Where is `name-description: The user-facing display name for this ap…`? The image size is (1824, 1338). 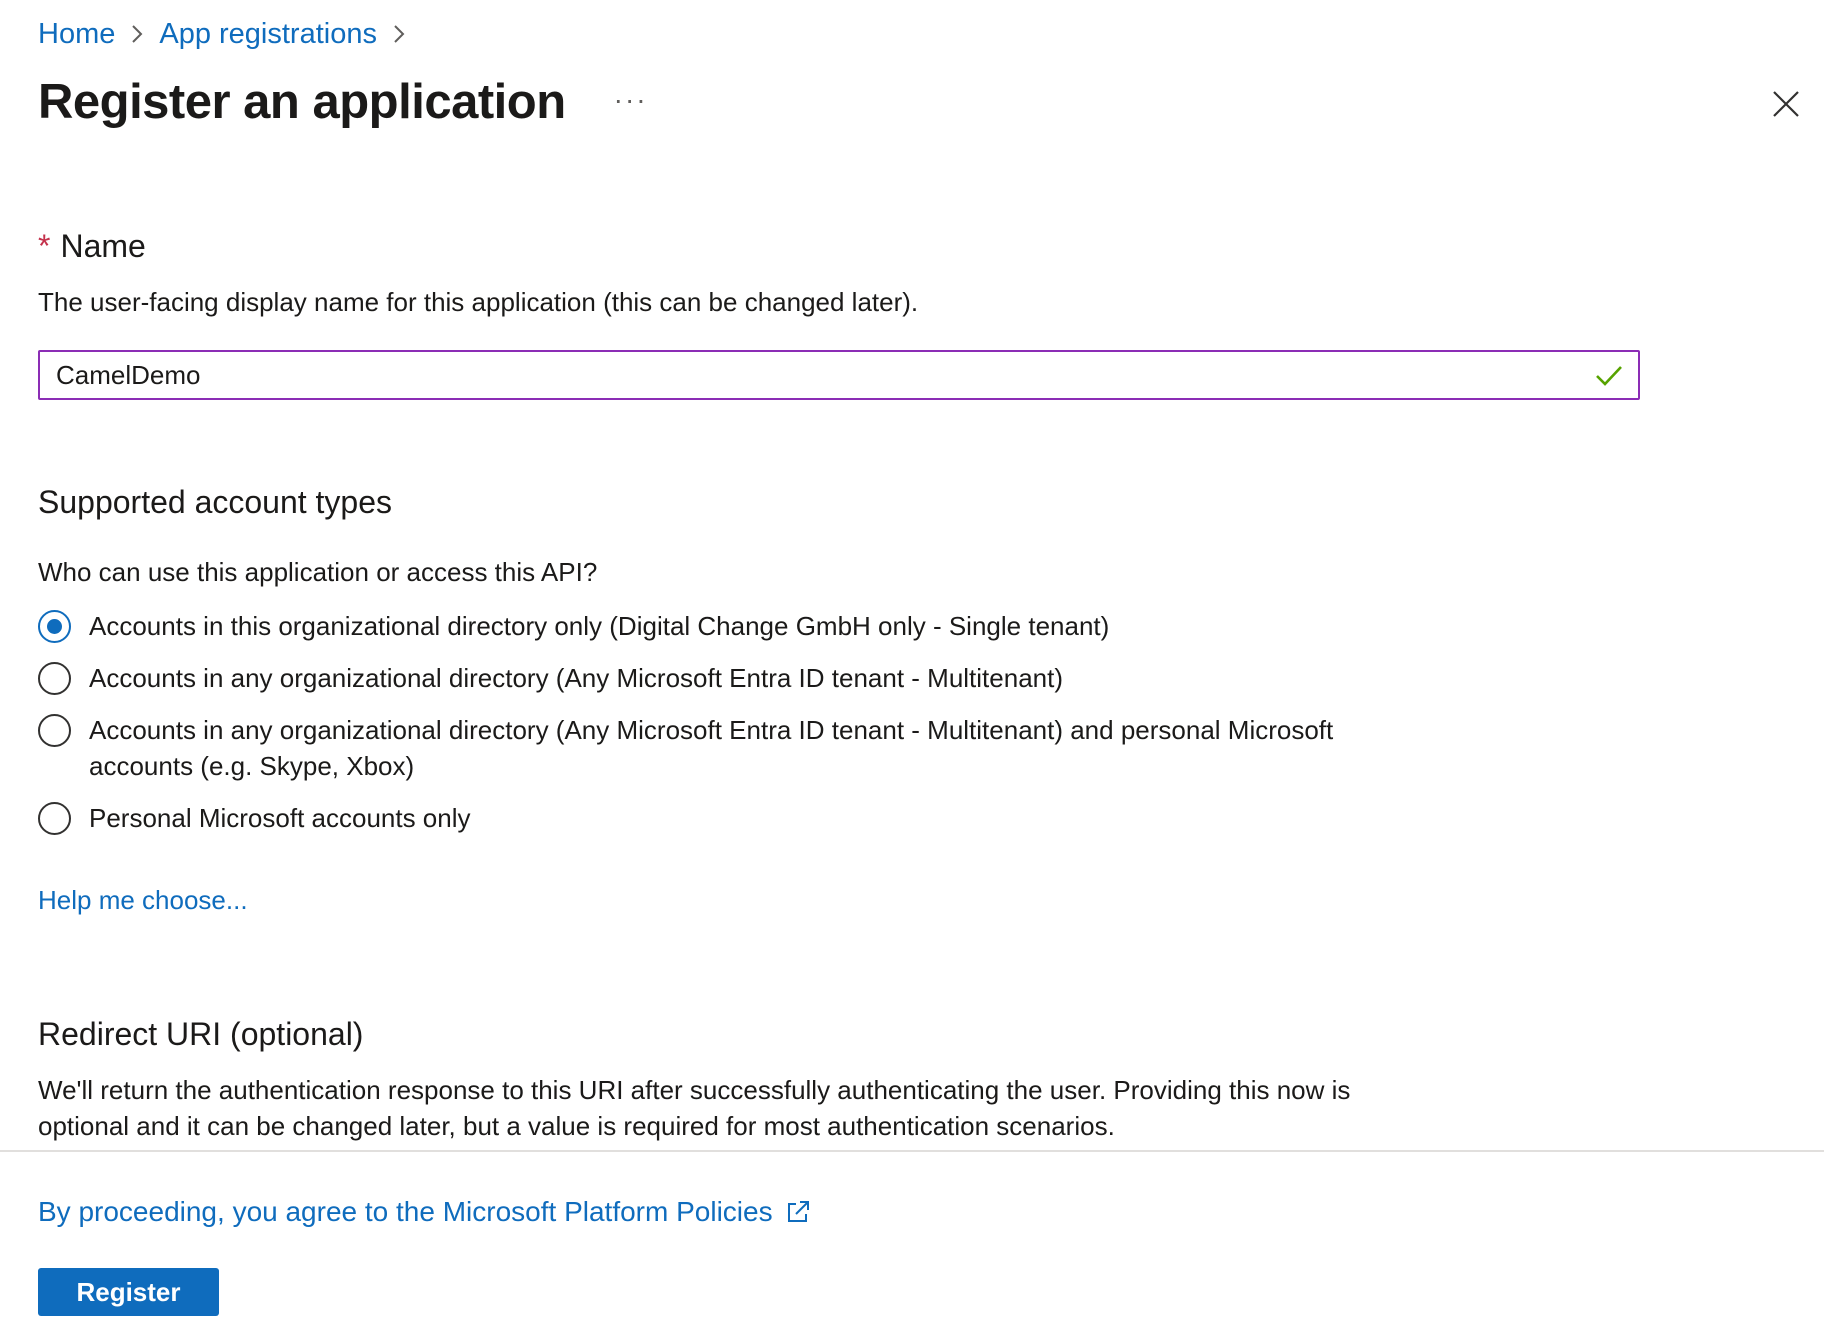
name-description: The user-facing display name for this ap… is located at coordinates (478, 302).